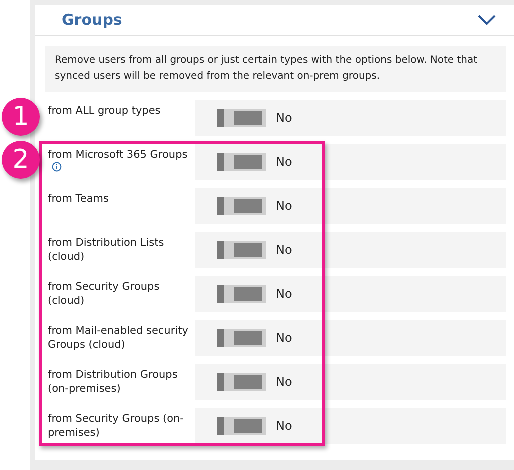 This screenshot has width=514, height=470. Describe the element at coordinates (274, 20) in the screenshot. I see `panel-header: Groups` at that location.